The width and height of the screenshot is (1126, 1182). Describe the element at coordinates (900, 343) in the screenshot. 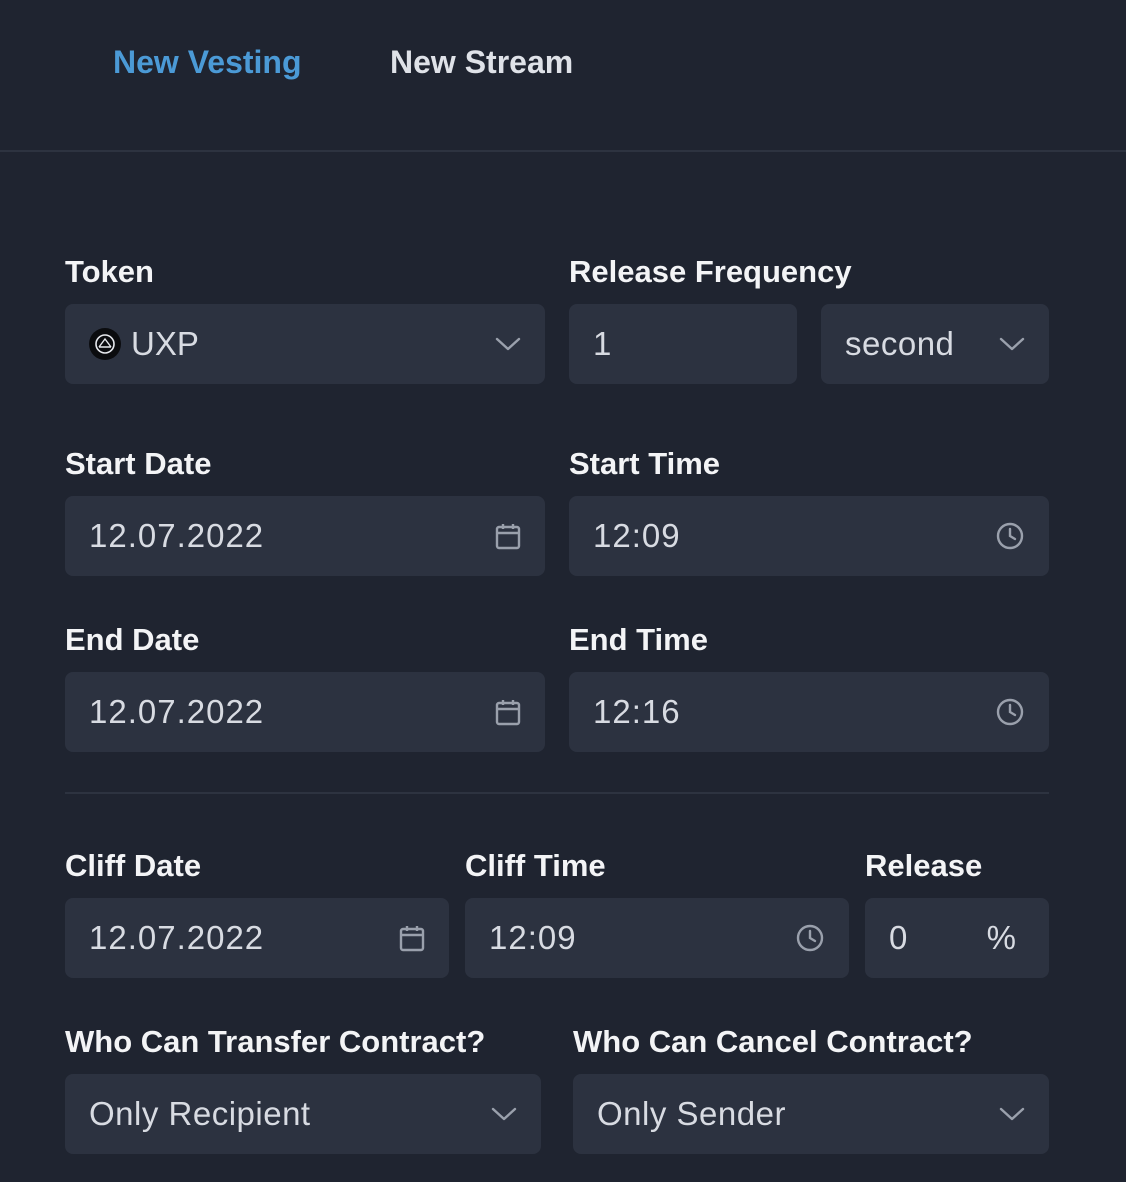

I see `release-frequency-unit: second` at that location.